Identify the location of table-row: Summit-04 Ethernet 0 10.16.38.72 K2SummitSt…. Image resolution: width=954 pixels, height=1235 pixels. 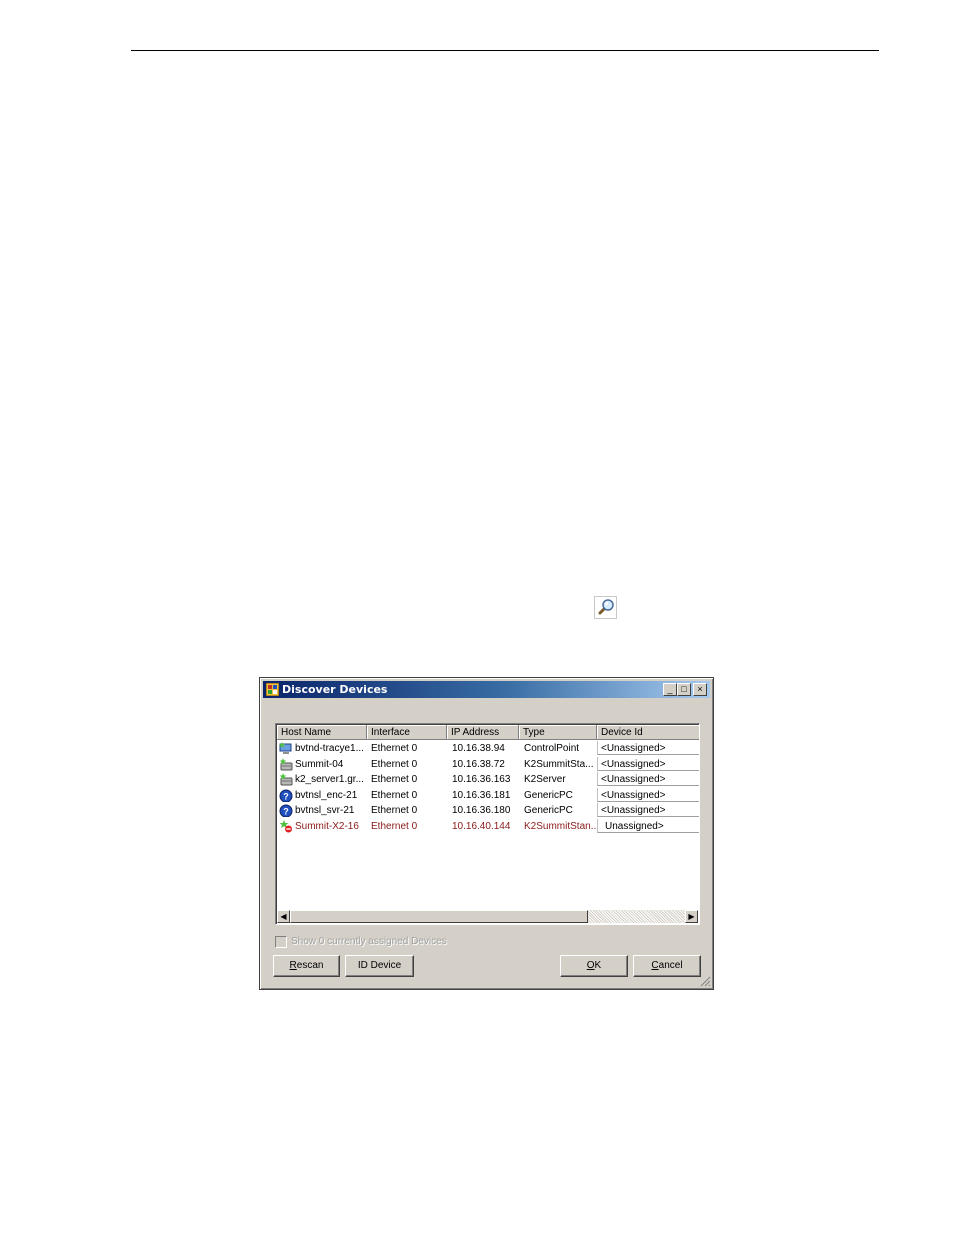
(488, 764).